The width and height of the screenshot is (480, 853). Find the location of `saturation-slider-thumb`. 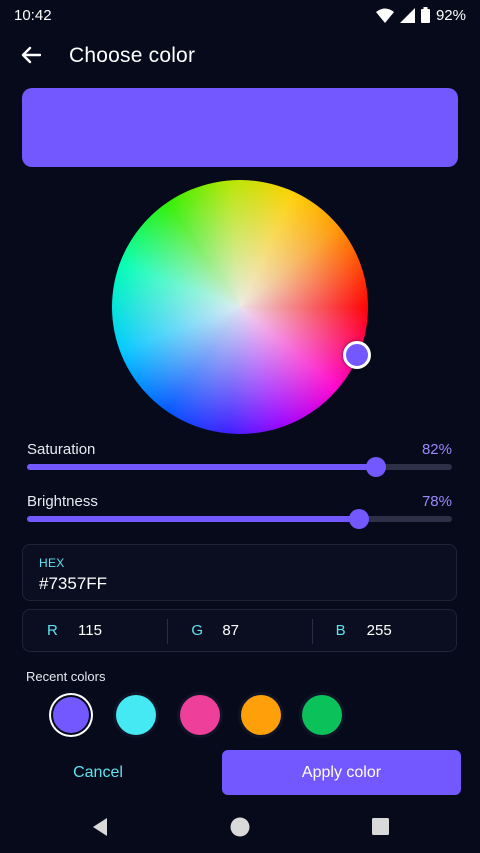

saturation-slider-thumb is located at coordinates (375, 467).